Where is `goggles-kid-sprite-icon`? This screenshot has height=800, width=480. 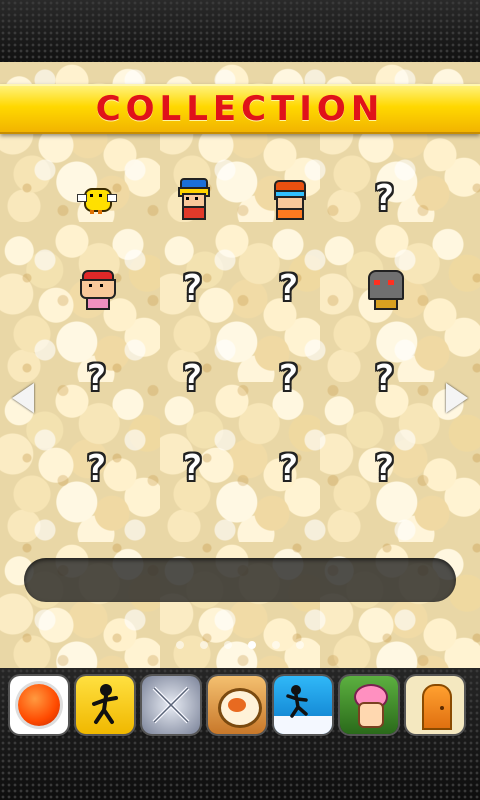
goggles-kid-sprite-icon is located at coordinates (288, 199).